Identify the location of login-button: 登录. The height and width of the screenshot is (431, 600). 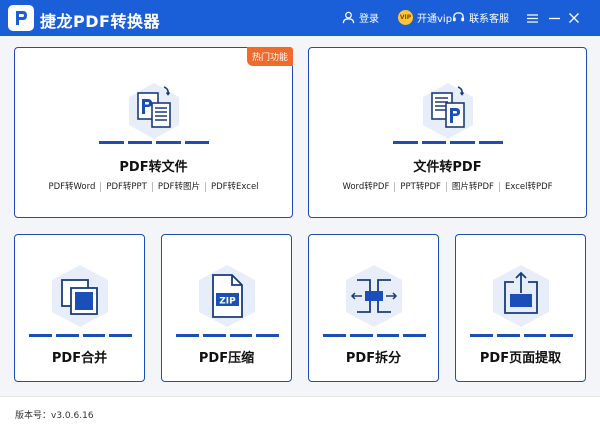
(360, 17).